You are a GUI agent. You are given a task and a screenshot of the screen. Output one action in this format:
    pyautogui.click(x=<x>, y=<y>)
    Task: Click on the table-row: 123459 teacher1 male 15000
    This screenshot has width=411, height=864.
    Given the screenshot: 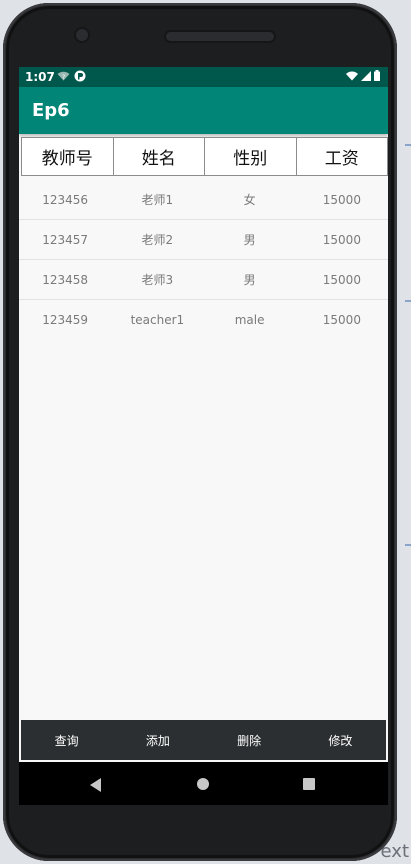 What is the action you would take?
    pyautogui.click(x=203, y=319)
    